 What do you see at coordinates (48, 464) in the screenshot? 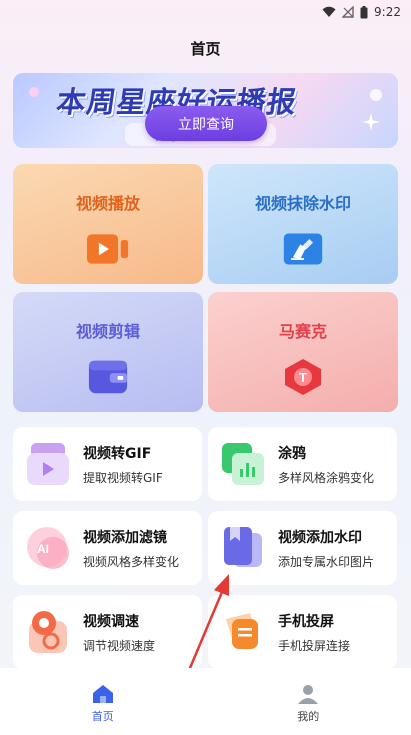
I see `gif-convert-icon` at bounding box center [48, 464].